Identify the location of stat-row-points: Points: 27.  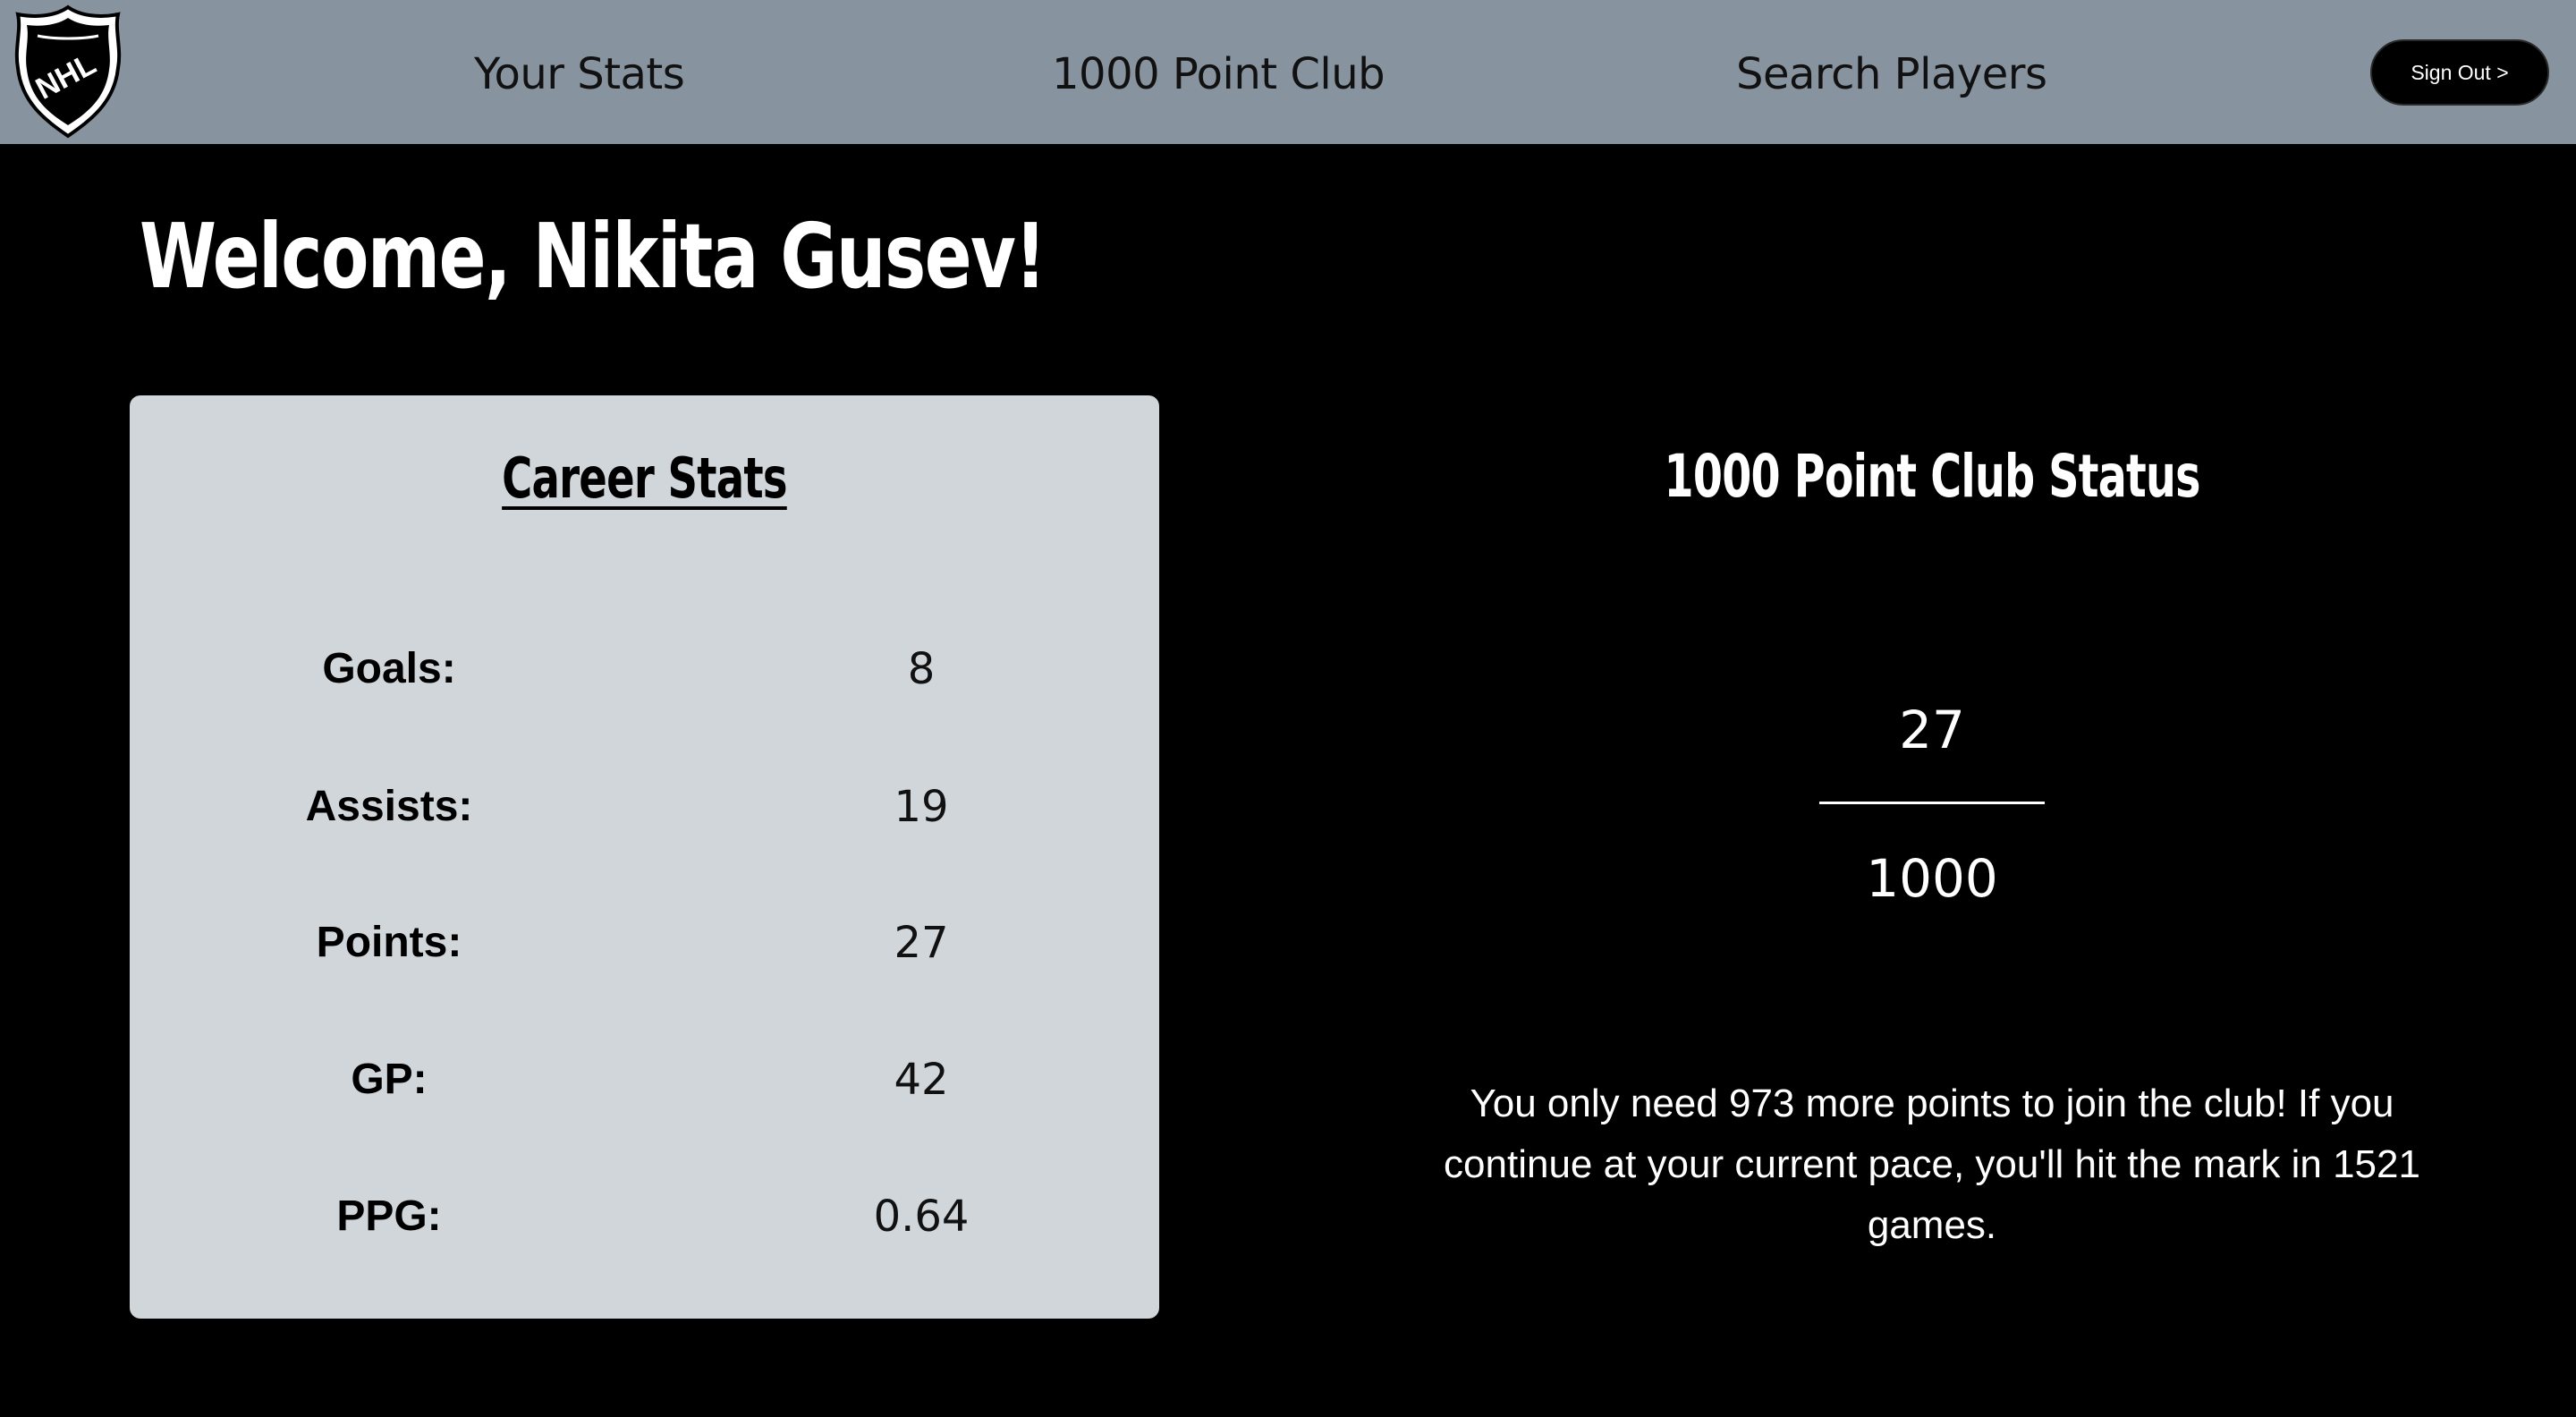
(644, 943).